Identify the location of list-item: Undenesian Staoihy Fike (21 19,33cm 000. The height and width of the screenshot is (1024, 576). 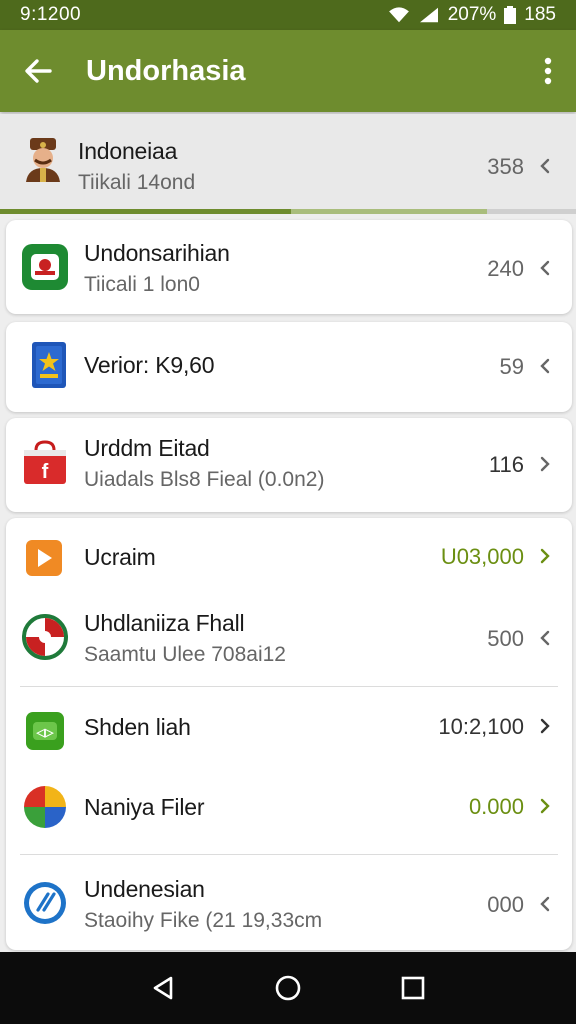
(289, 901).